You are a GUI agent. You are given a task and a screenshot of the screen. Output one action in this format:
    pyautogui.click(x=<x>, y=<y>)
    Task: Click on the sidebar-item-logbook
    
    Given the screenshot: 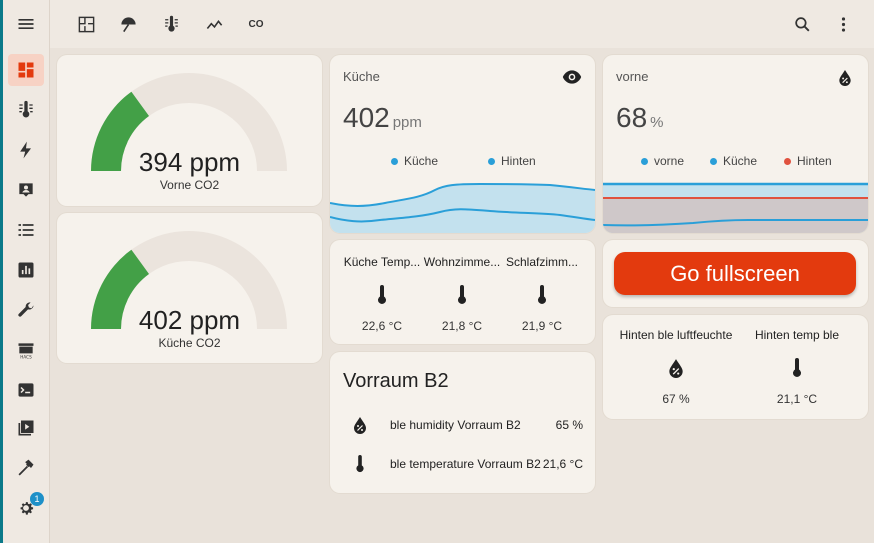 What is the action you would take?
    pyautogui.click(x=26, y=230)
    